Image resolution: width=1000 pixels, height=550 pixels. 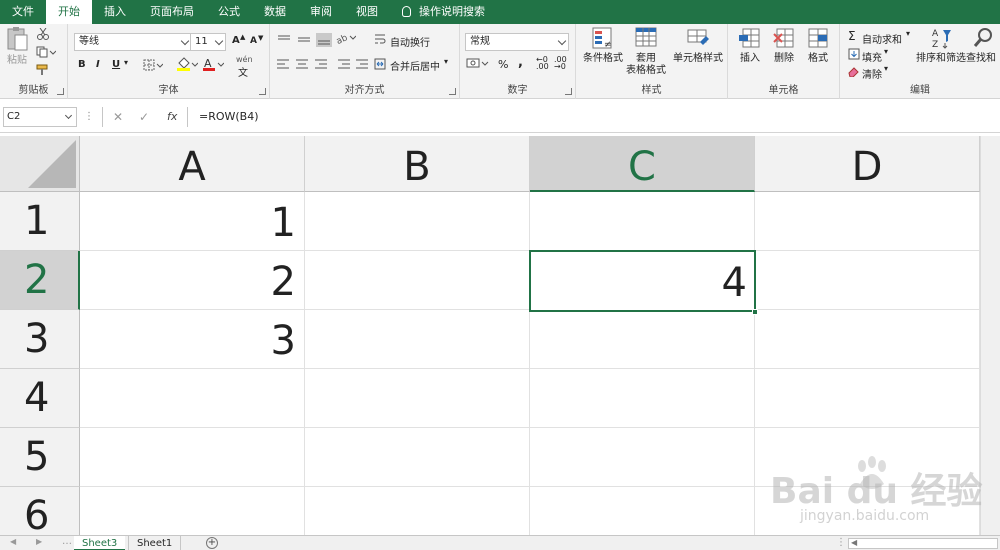 What do you see at coordinates (229, 12) in the screenshot?
I see `tab-formulas: 公式` at bounding box center [229, 12].